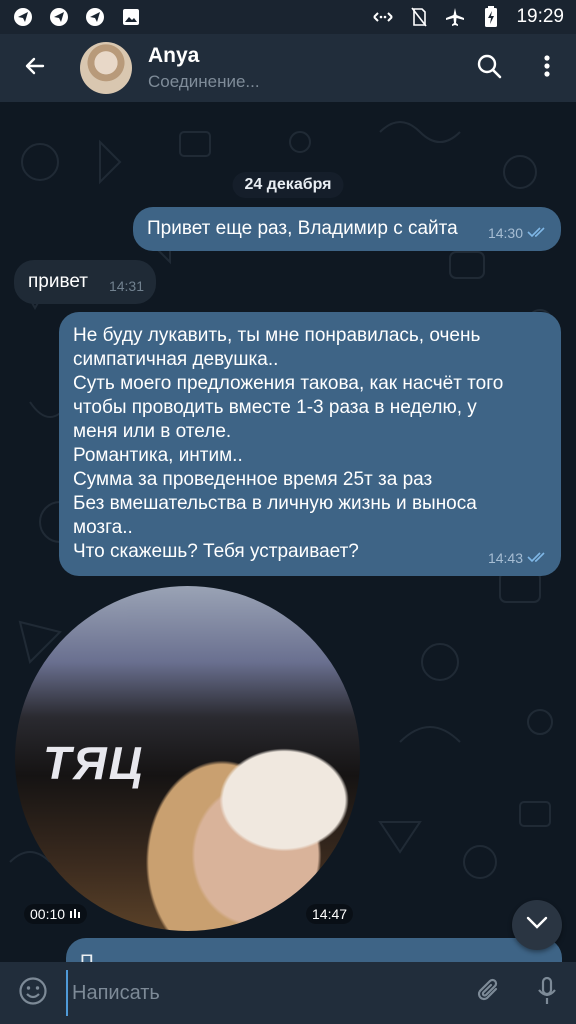 The image size is (576, 1024). I want to click on smiley-icon, so click(33, 993).